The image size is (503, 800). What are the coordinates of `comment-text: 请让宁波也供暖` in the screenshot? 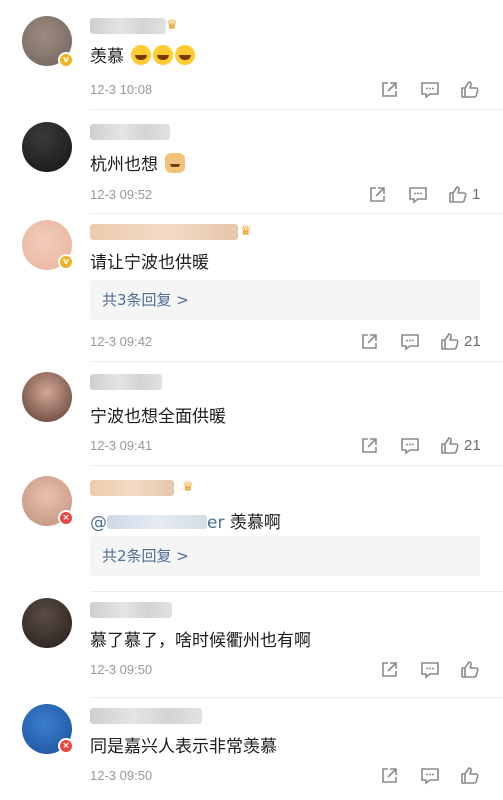 It's located at (149, 263).